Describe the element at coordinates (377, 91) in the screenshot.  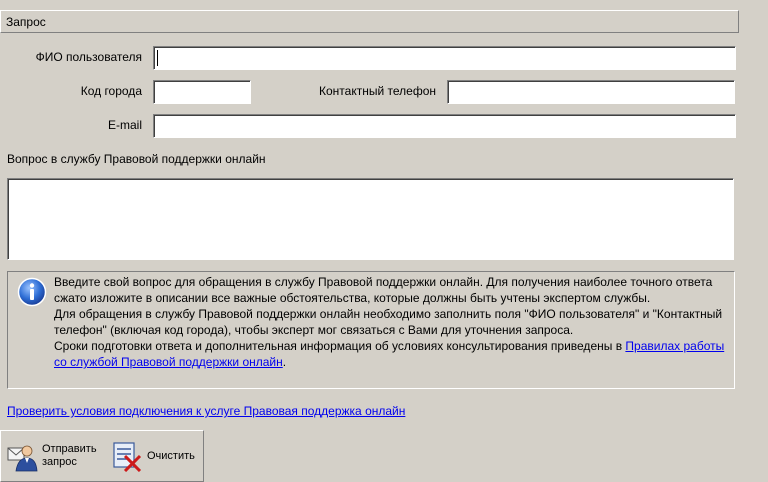
I see `phone-label: Контактный телефон` at that location.